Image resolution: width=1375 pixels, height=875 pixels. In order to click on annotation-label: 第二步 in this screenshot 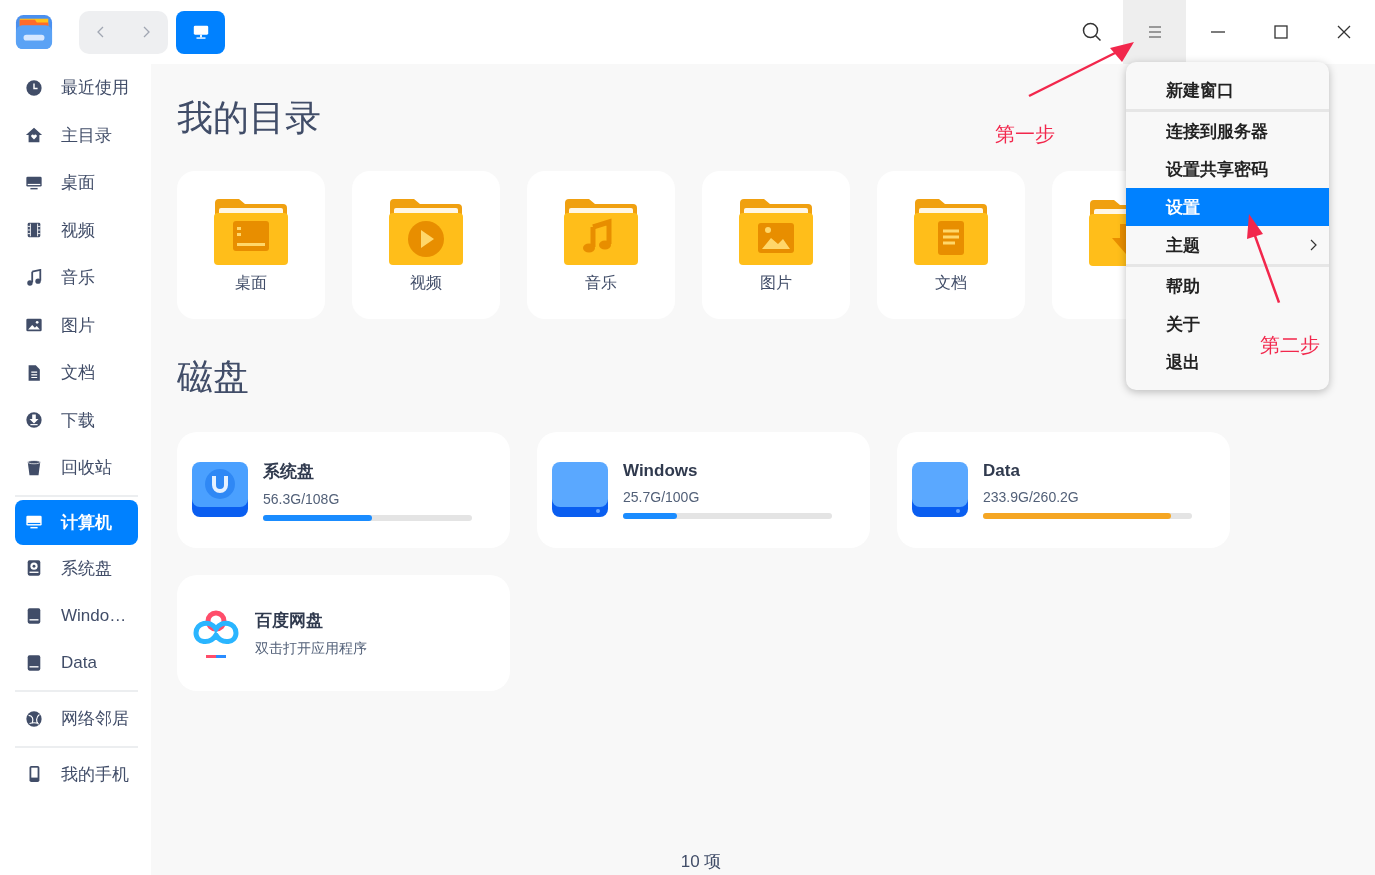, I will do `click(1290, 345)`.